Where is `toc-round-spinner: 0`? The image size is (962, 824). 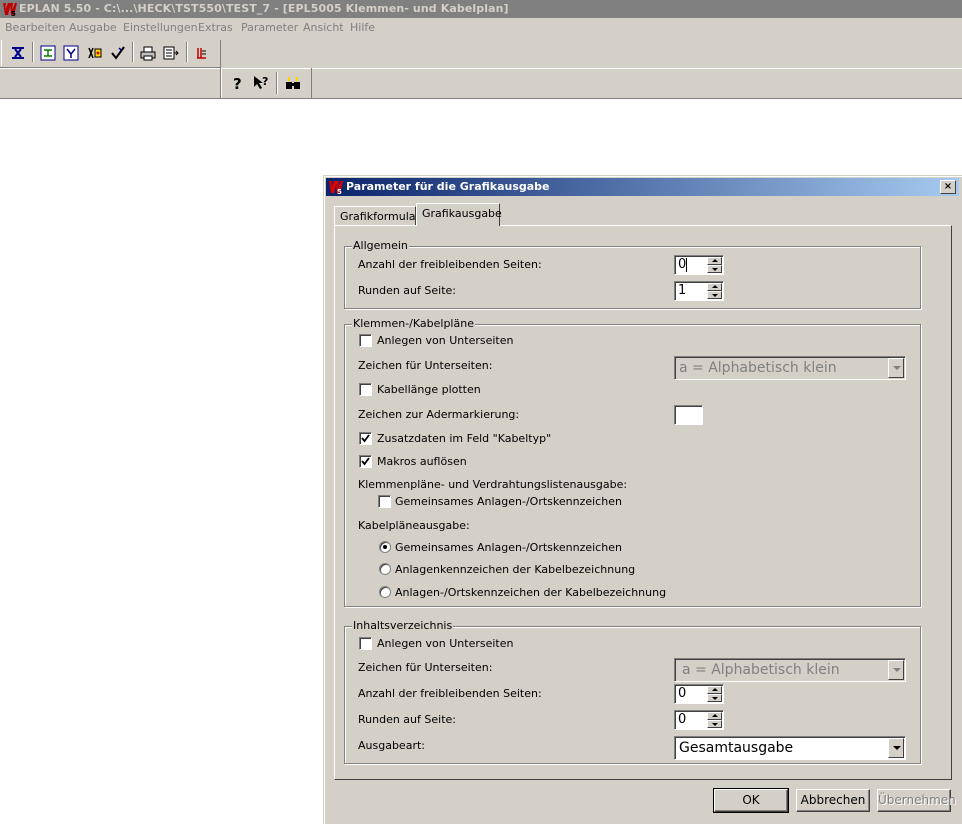 toc-round-spinner: 0 is located at coordinates (699, 720).